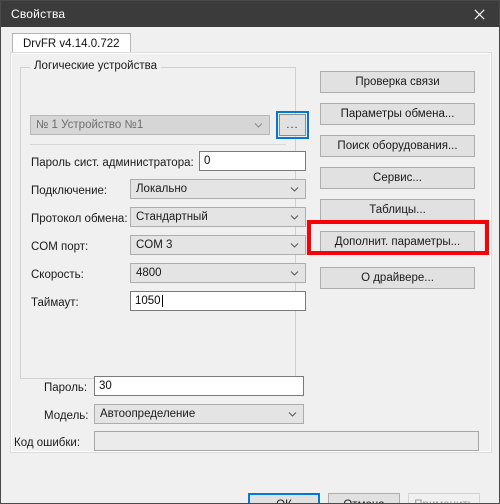  I want to click on error-code-label: Код ошибки:, so click(47, 443).